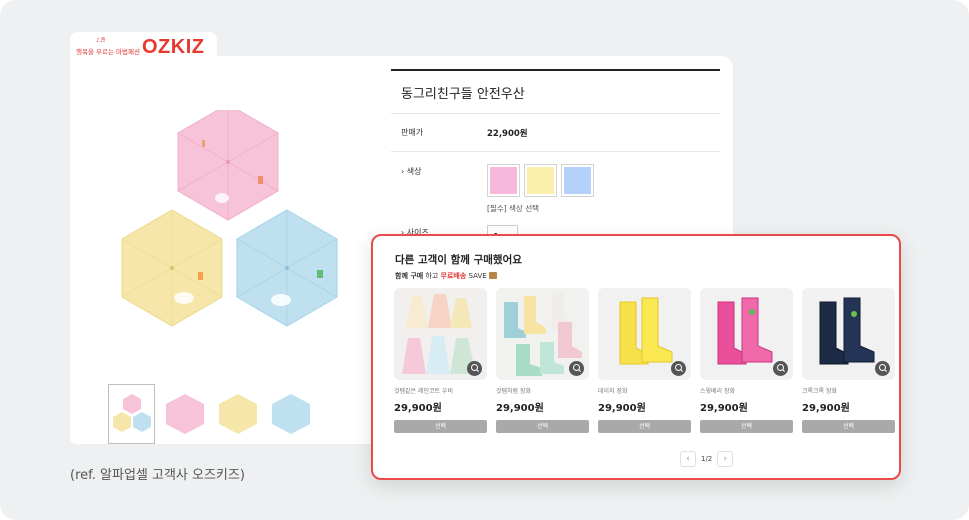 The height and width of the screenshot is (520, 969). What do you see at coordinates (555, 92) in the screenshot?
I see `product-title: 동그리친구들 안전우산` at bounding box center [555, 92].